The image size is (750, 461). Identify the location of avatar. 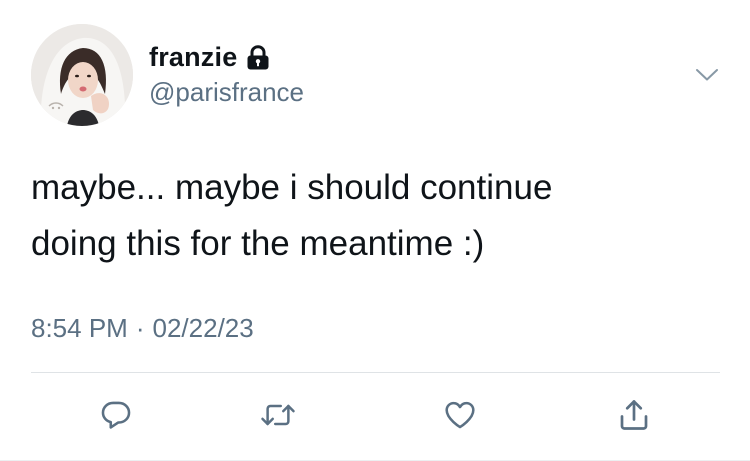
(82, 75).